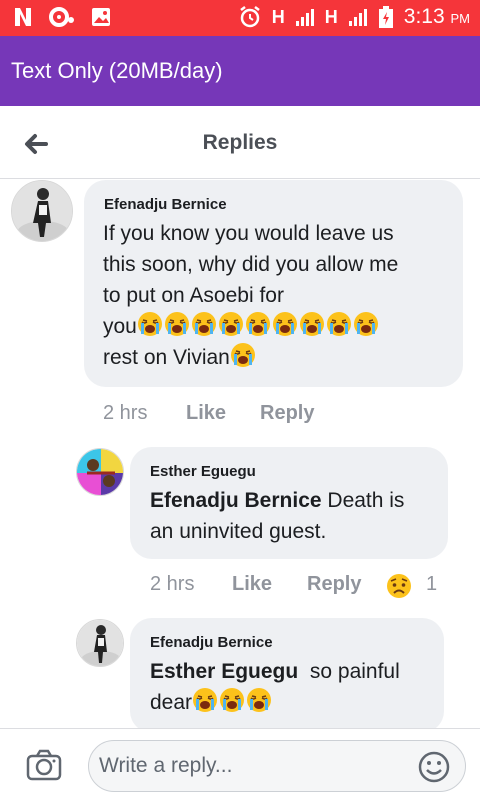 The height and width of the screenshot is (800, 480). I want to click on app-bar-title: Text Only (20MB/day), so click(117, 70).